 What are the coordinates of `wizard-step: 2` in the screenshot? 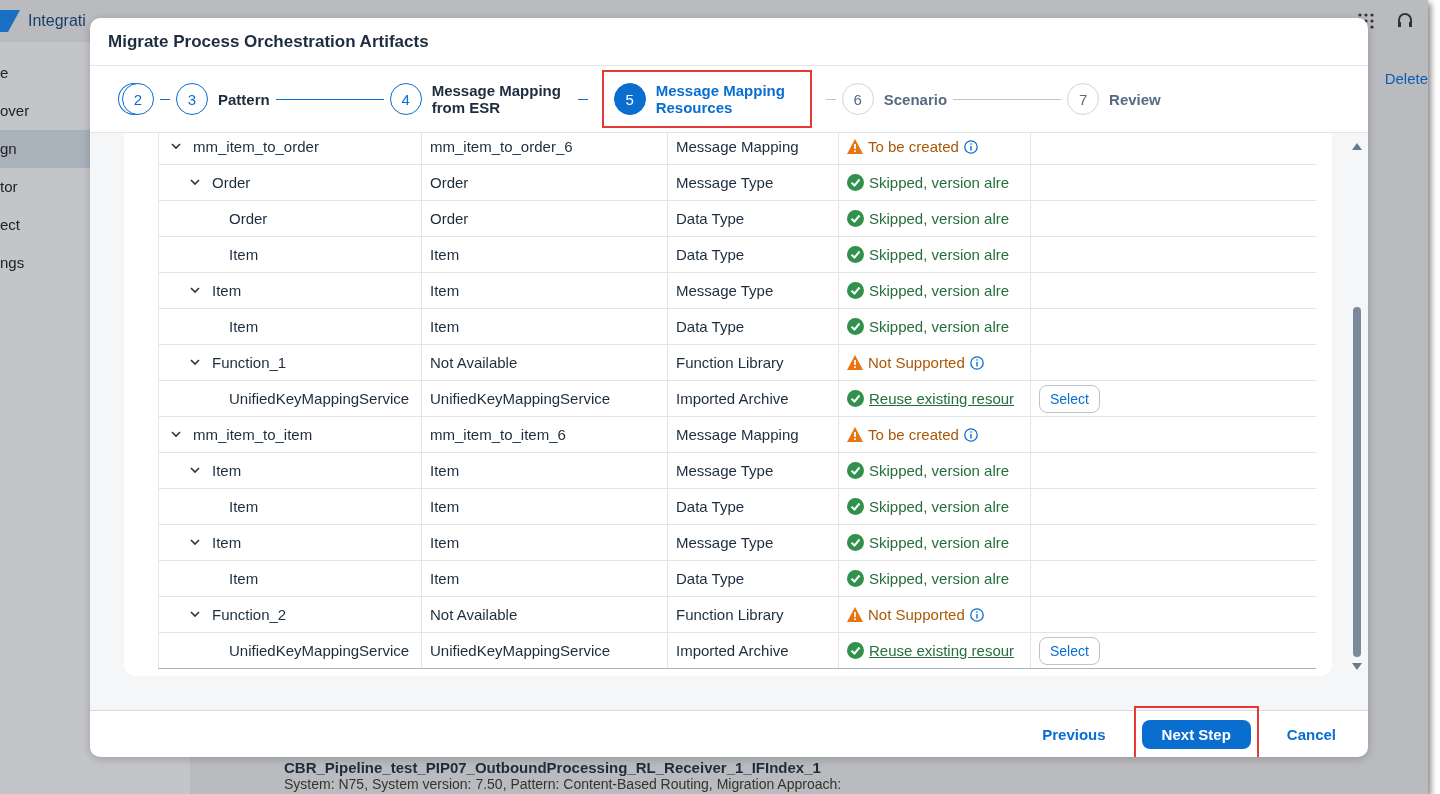 It's located at (138, 99).